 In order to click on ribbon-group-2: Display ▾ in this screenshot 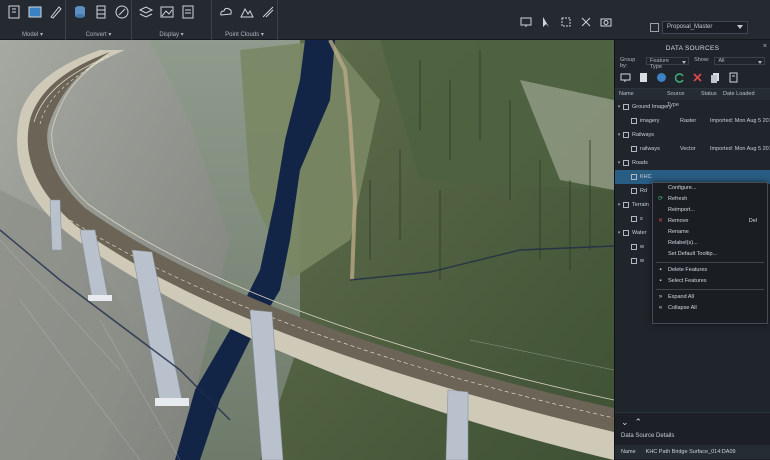, I will do `click(172, 20)`.